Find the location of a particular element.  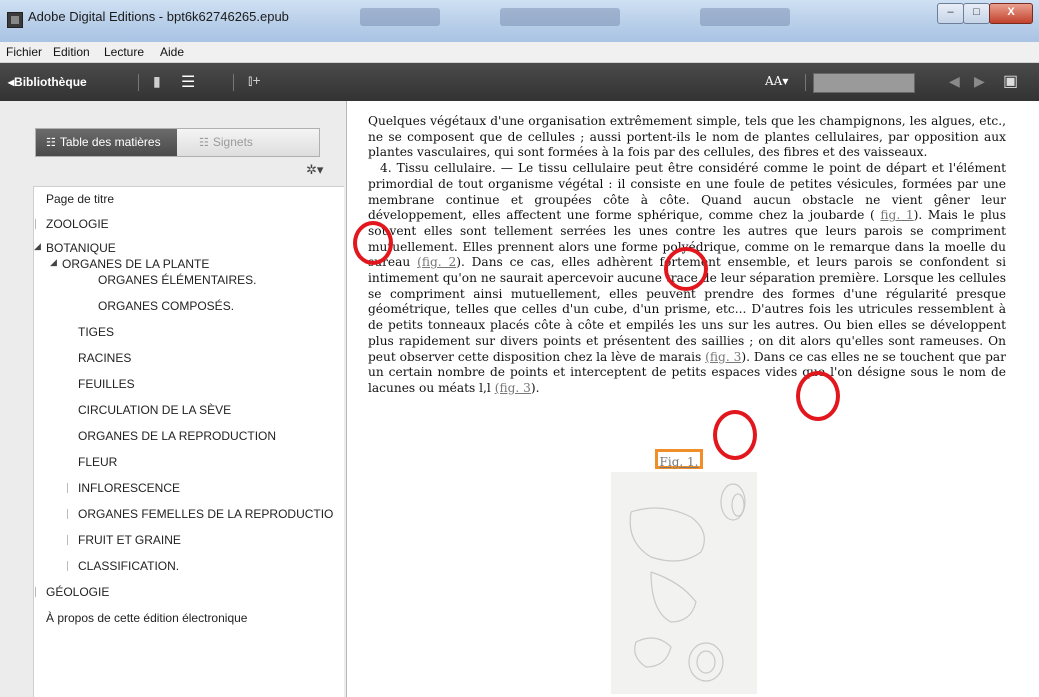

tab-table-of-contents: ☷ Table des matières is located at coordinates (106, 142).